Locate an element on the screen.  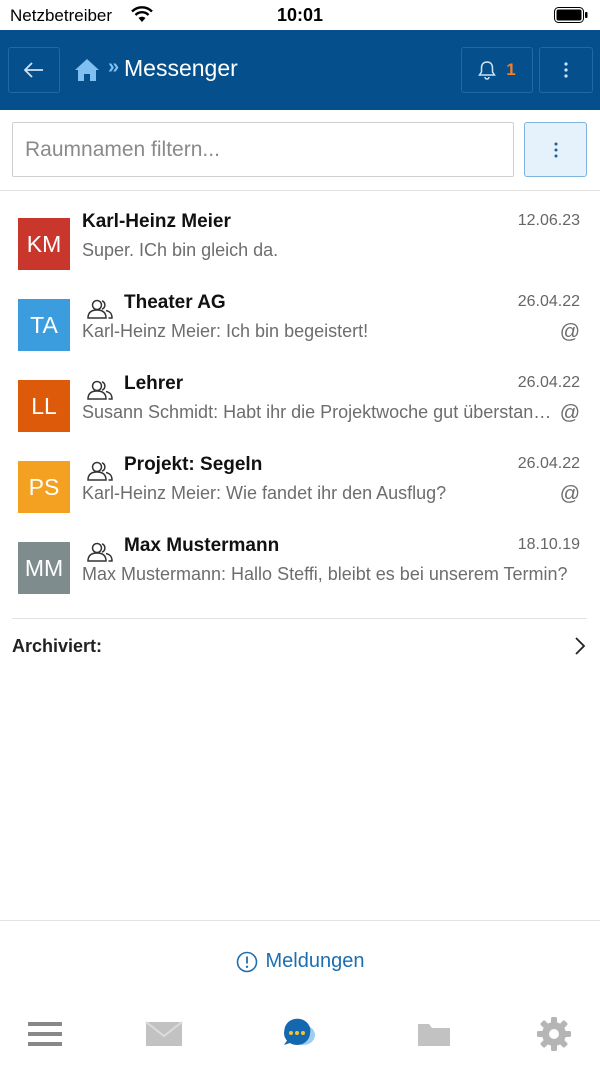
room-name: Karl-Heinz Meier is located at coordinates (156, 221).